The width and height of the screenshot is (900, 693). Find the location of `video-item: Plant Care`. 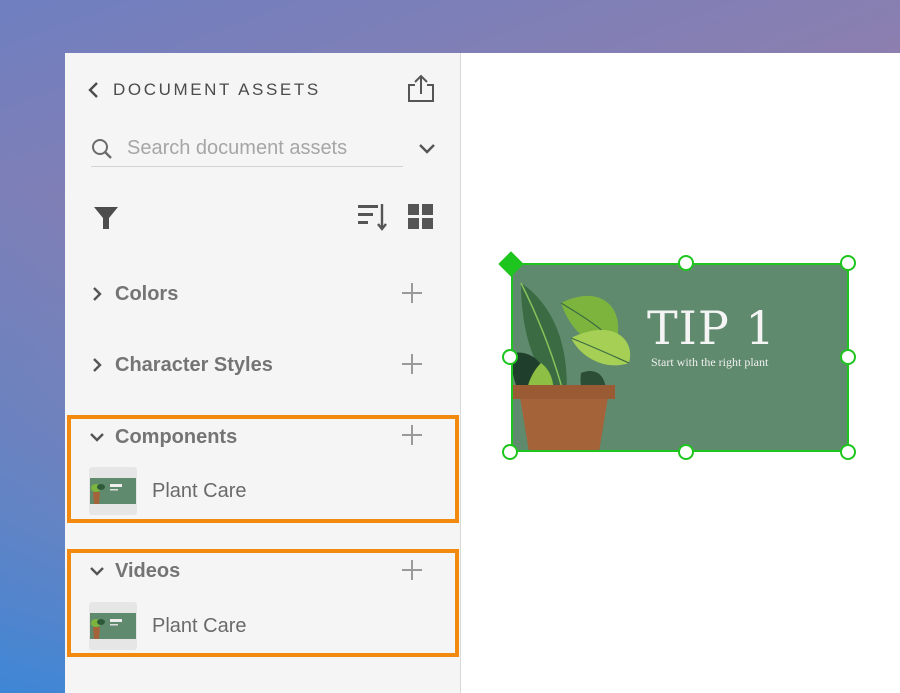

video-item: Plant Care is located at coordinates (249, 626).